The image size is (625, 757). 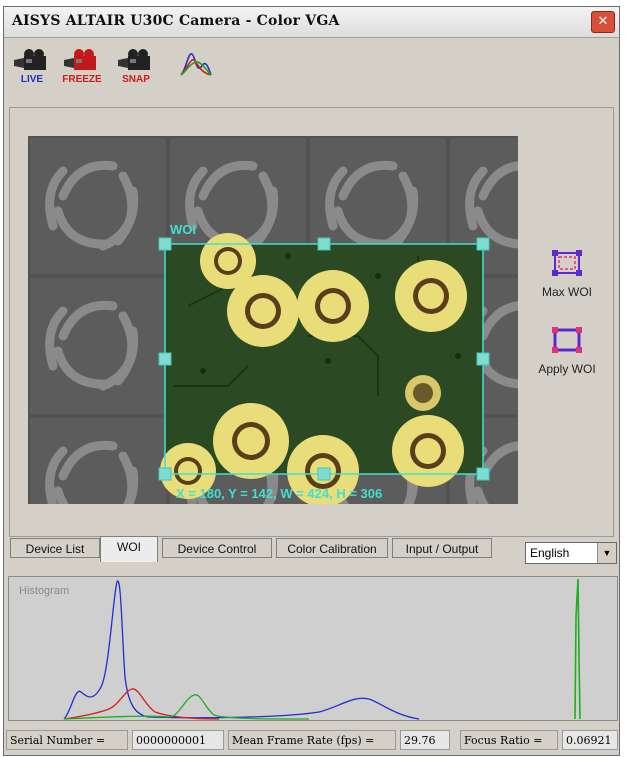 What do you see at coordinates (567, 263) in the screenshot?
I see `max-woi-icon` at bounding box center [567, 263].